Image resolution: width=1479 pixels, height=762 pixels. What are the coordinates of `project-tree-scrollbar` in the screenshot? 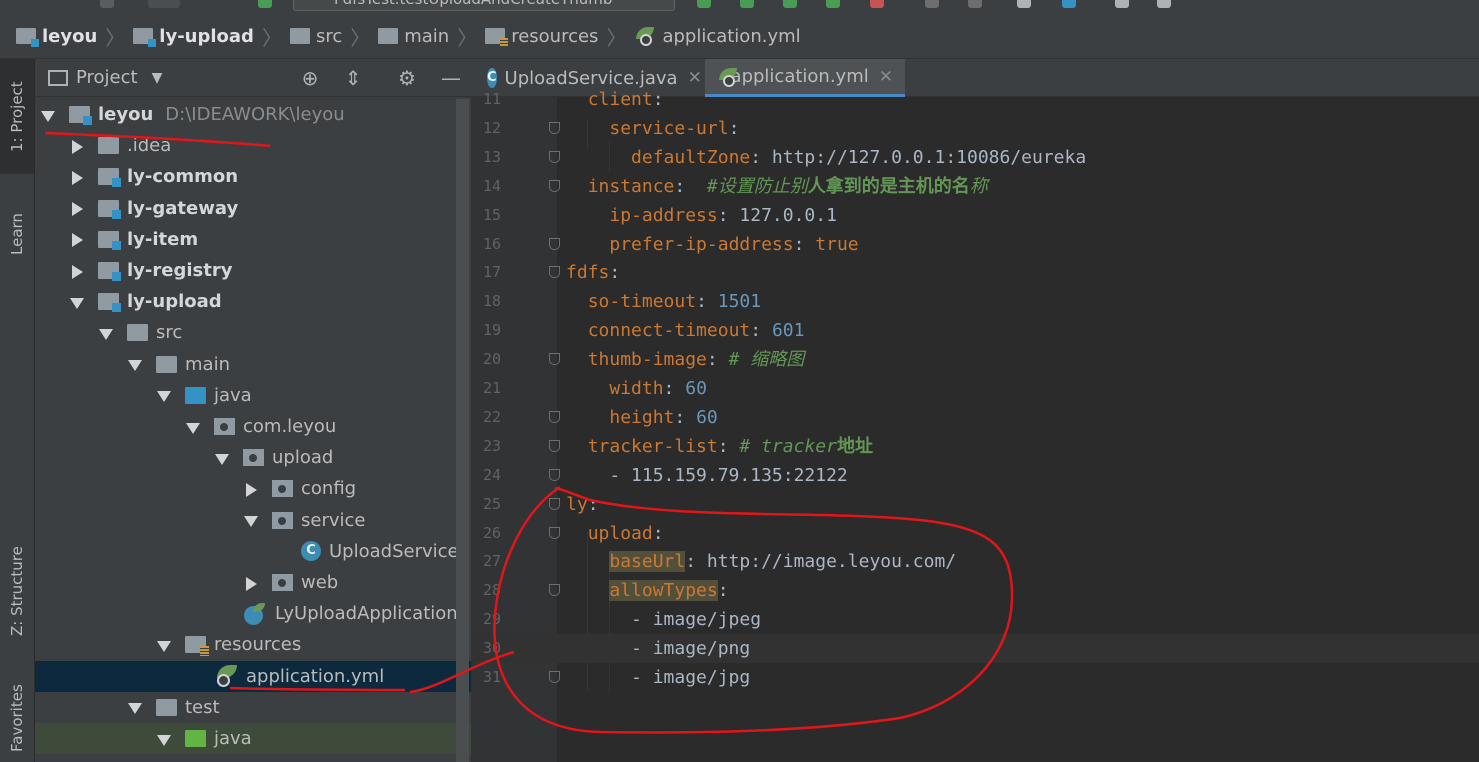 It's located at (462, 430).